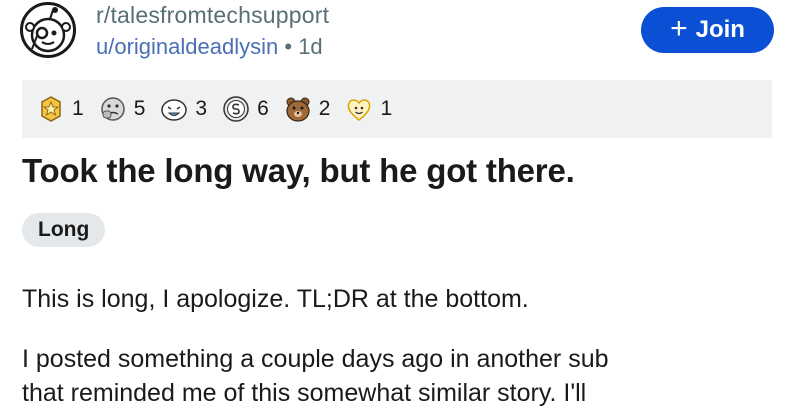 The image size is (800, 420). I want to click on award-bear: 2, so click(307, 109).